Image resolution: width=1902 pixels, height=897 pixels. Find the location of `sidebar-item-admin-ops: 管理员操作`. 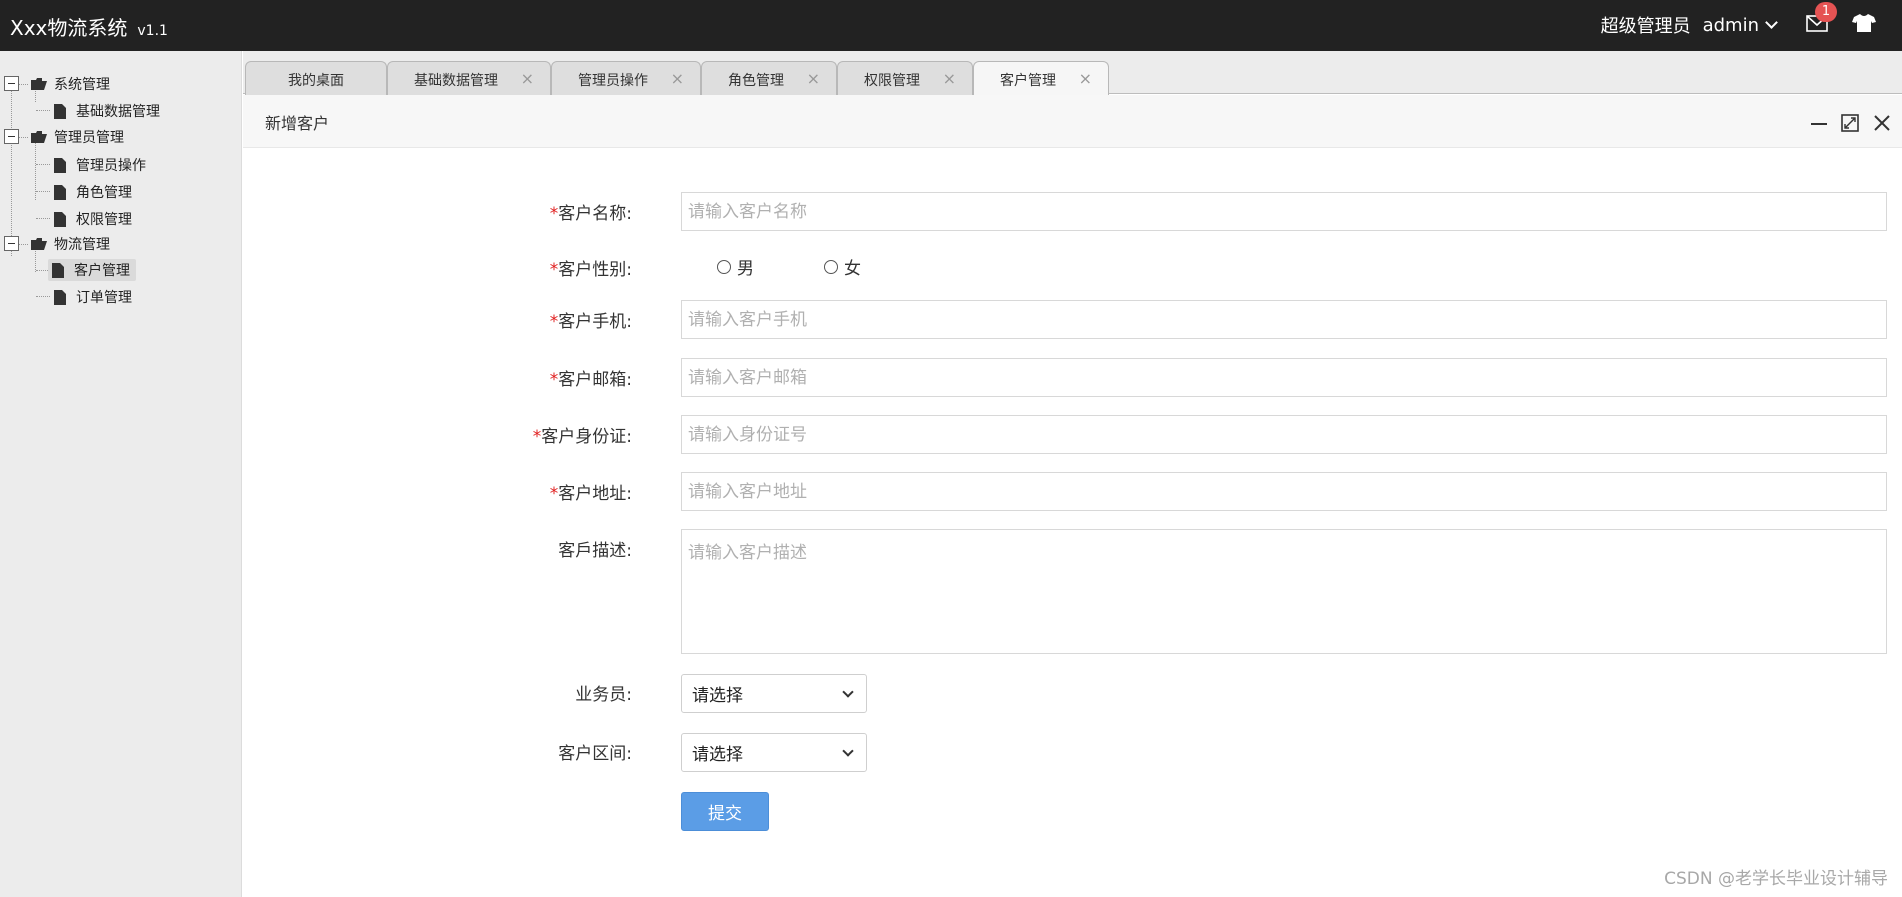

sidebar-item-admin-ops: 管理员操作 is located at coordinates (100, 165).